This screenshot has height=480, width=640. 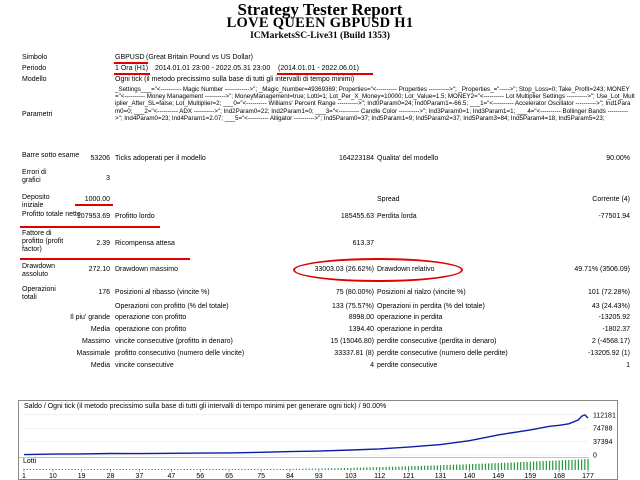 I want to click on x-tick-label: 75, so click(x=261, y=476).